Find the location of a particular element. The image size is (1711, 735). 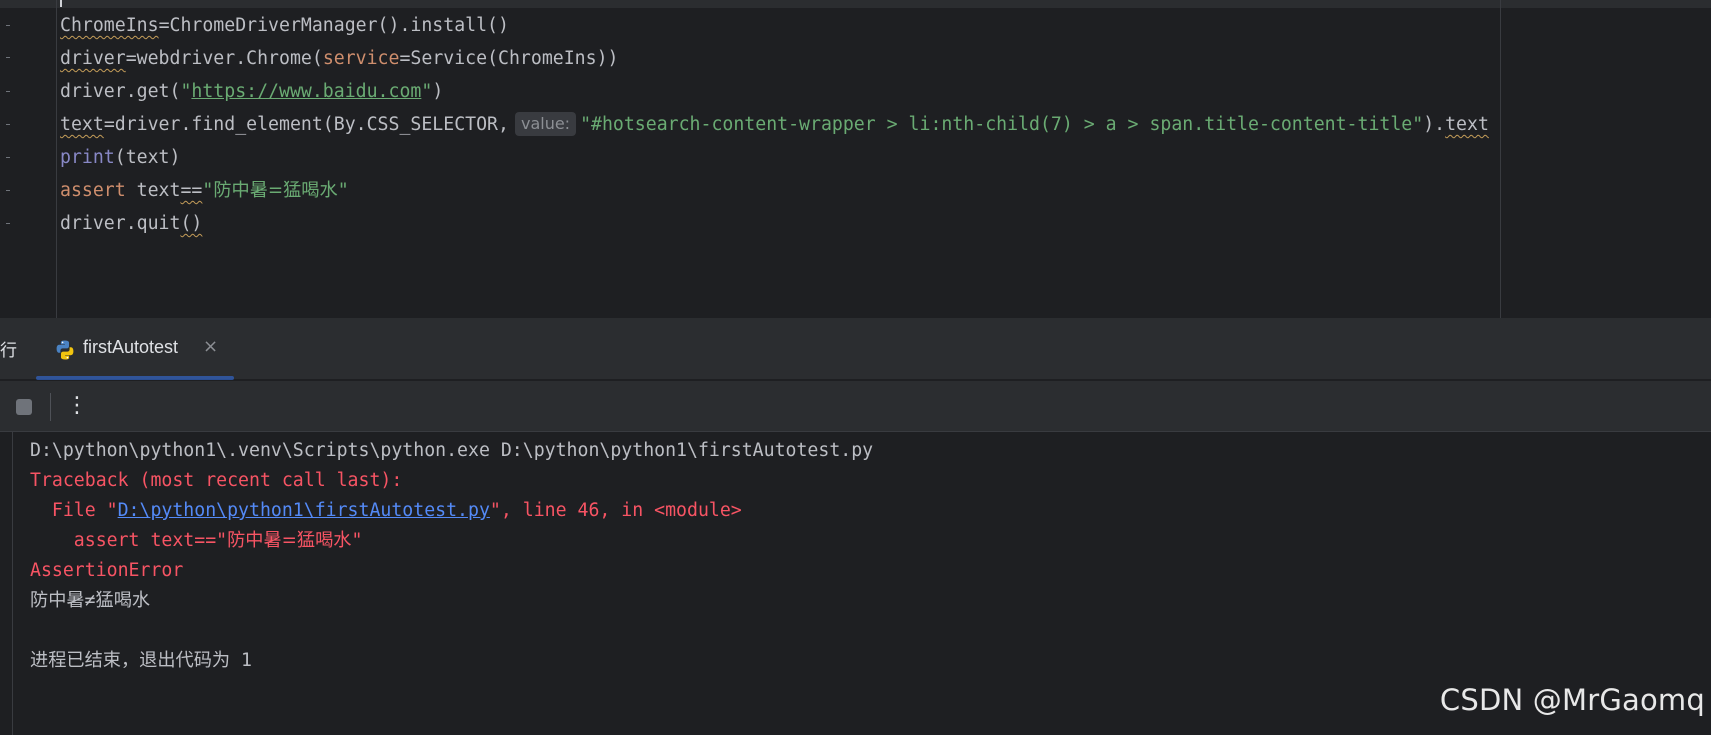

editor-top-strip is located at coordinates (855, 4).